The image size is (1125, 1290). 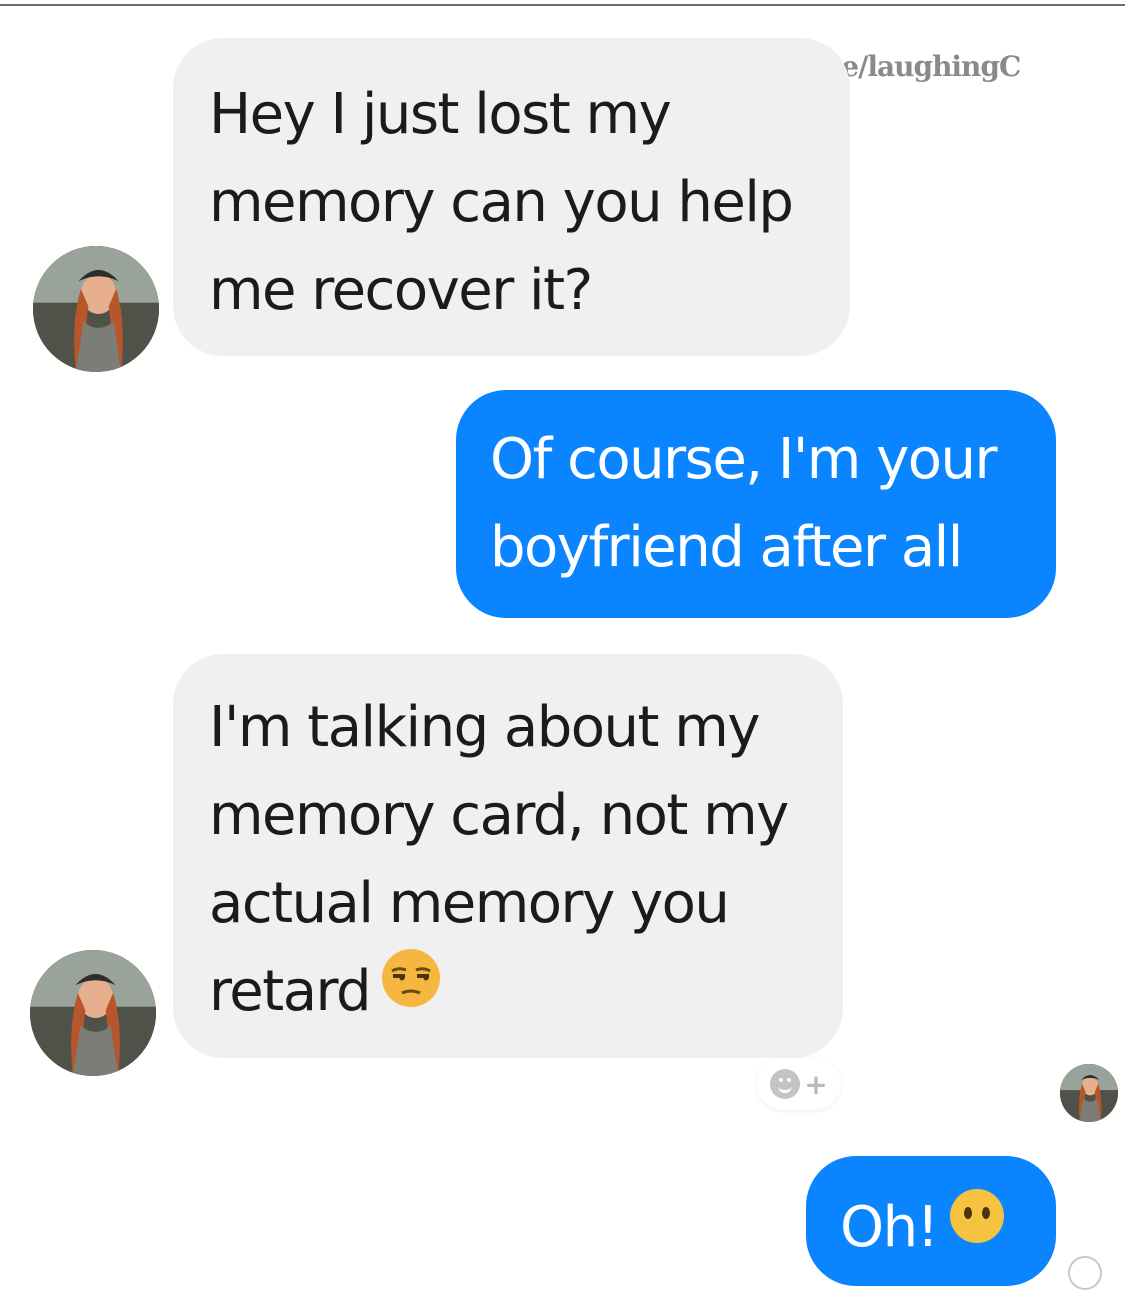 What do you see at coordinates (440, 114) in the screenshot?
I see `message-line: Hey I just lost my` at bounding box center [440, 114].